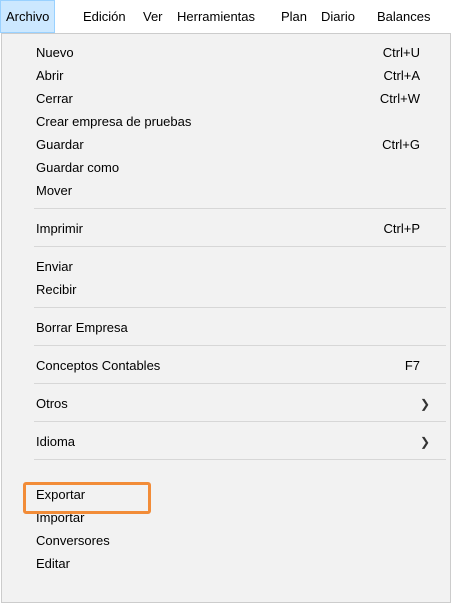 The image size is (454, 603). What do you see at coordinates (294, 16) in the screenshot?
I see `menu-plan: Plan` at bounding box center [294, 16].